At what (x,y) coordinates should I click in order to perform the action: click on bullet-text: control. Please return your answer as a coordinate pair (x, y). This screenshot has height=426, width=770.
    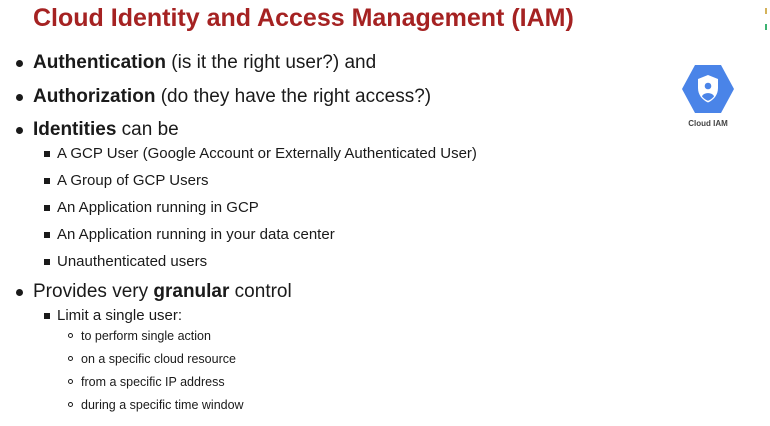
    Looking at the image, I should click on (260, 291).